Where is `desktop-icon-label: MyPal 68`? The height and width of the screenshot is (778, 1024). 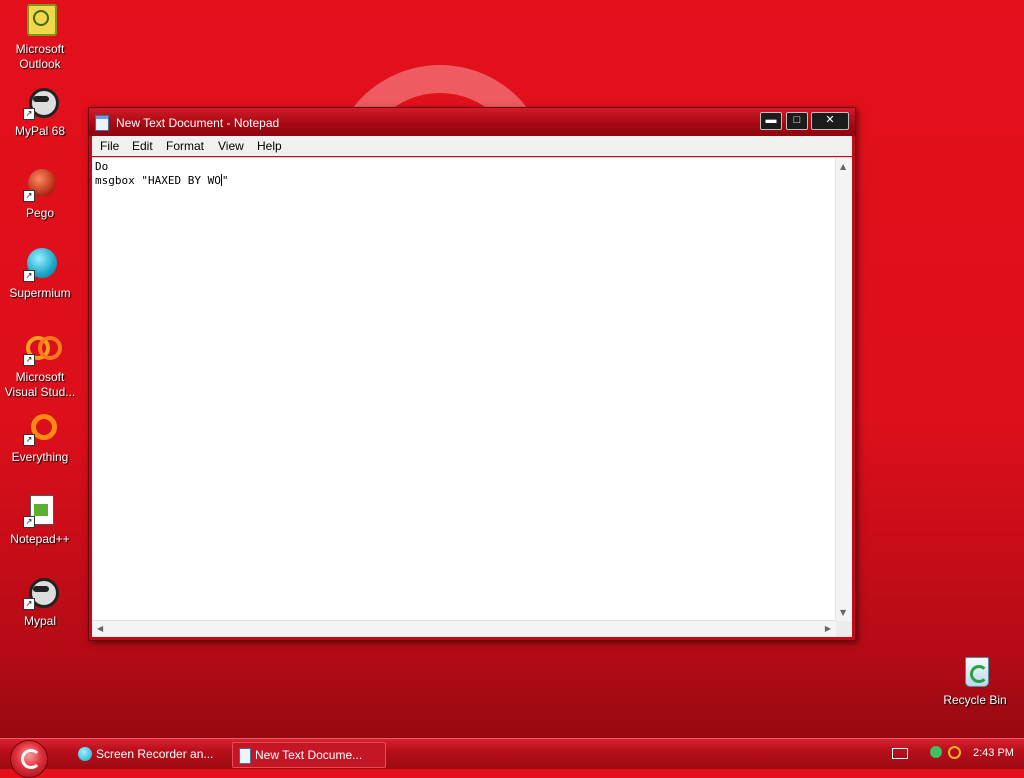 desktop-icon-label: MyPal 68 is located at coordinates (40, 131).